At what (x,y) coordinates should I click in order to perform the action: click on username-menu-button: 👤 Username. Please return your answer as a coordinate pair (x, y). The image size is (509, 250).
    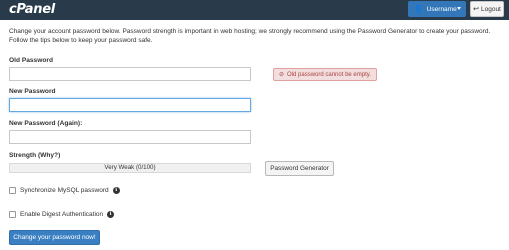
    Looking at the image, I should click on (437, 9).